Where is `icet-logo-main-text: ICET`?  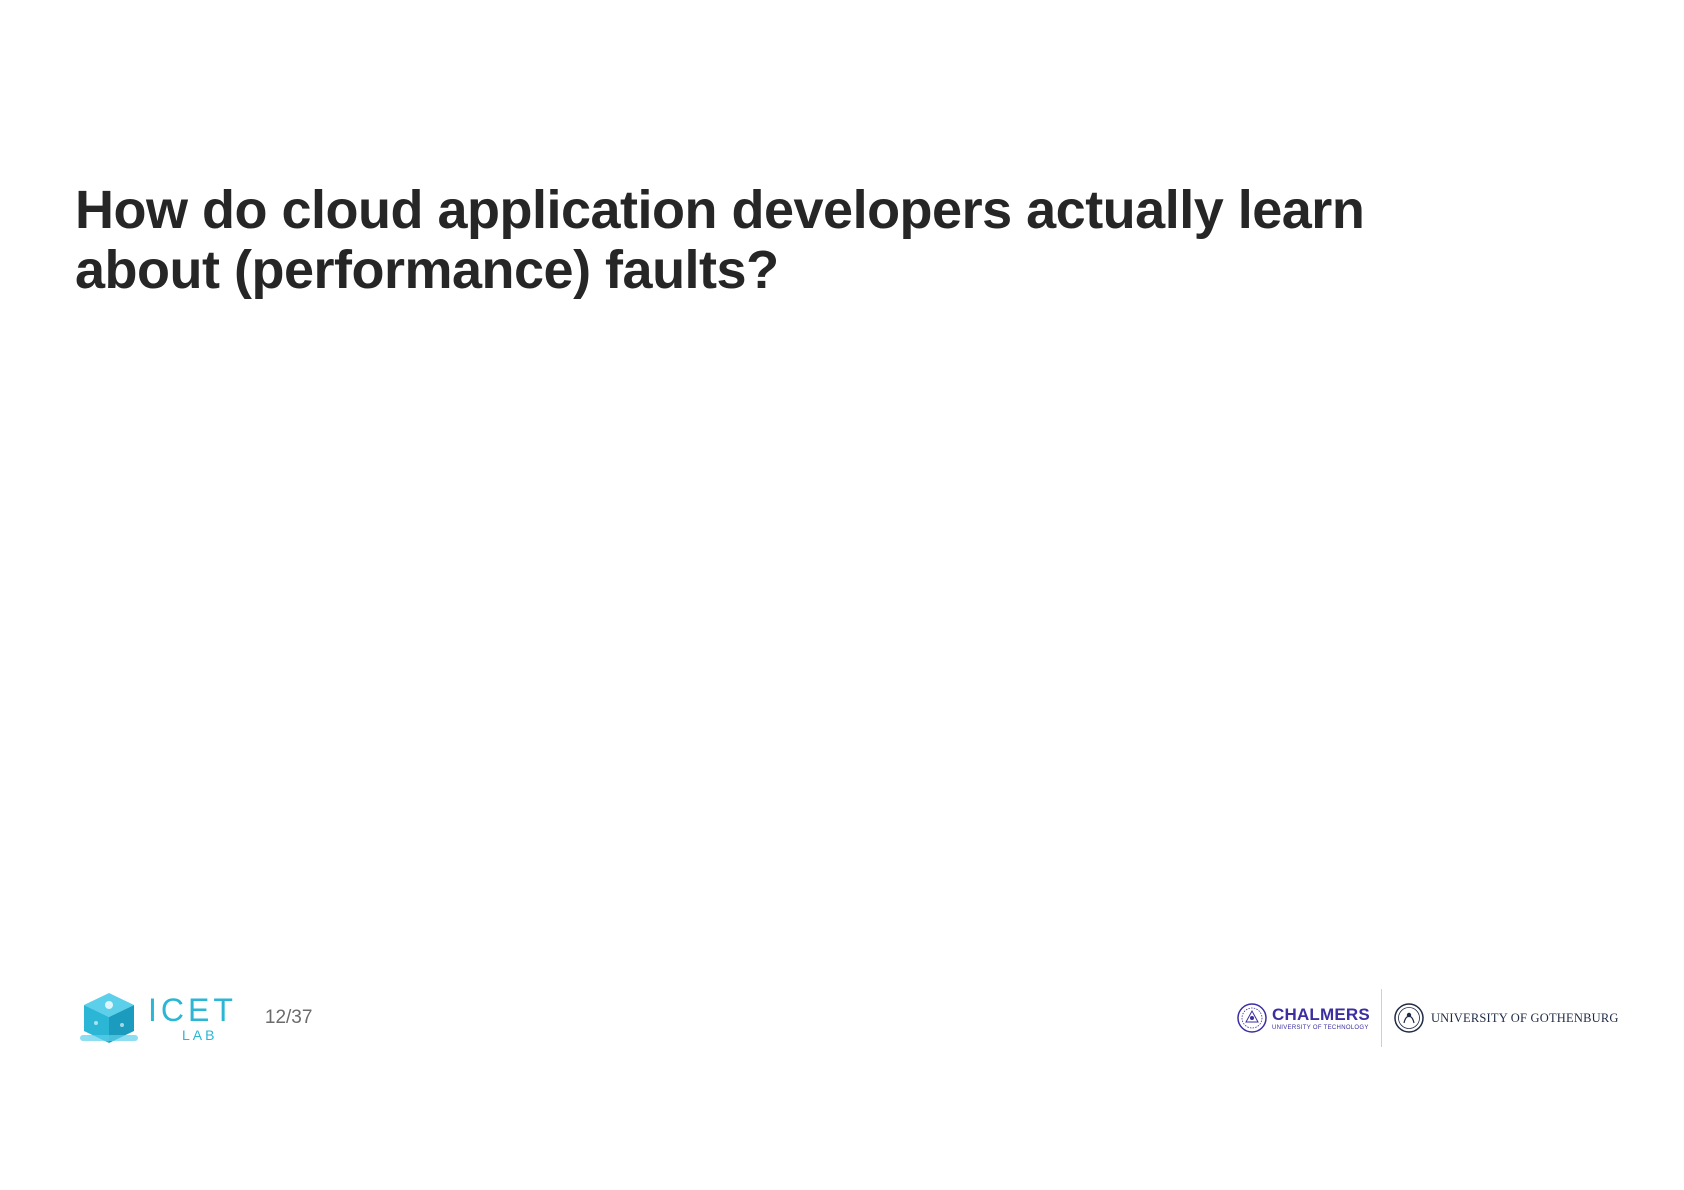
icet-logo-main-text: ICET is located at coordinates (192, 1010).